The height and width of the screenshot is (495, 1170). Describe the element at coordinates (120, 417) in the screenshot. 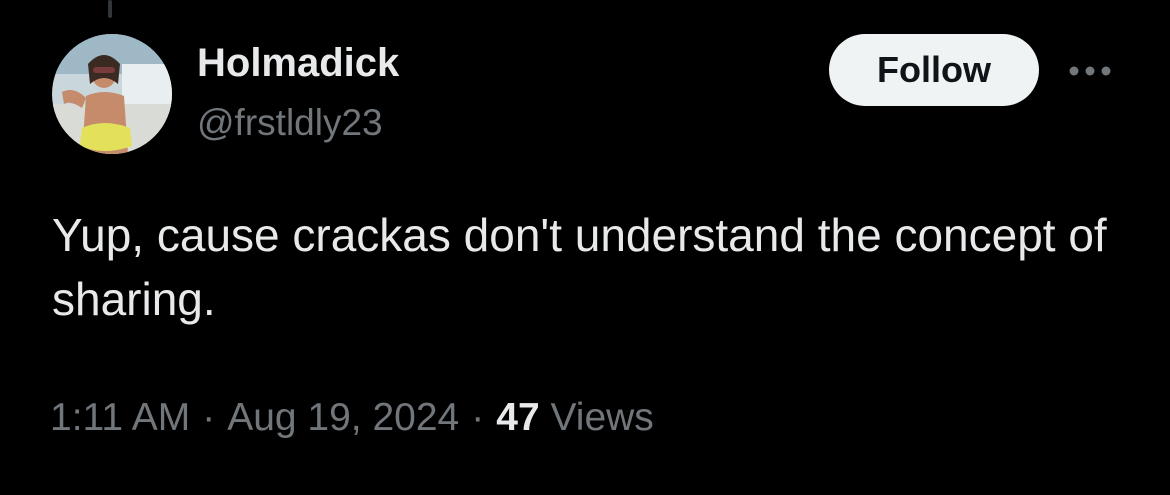

I see `tweet-time: 1:11 AM` at that location.